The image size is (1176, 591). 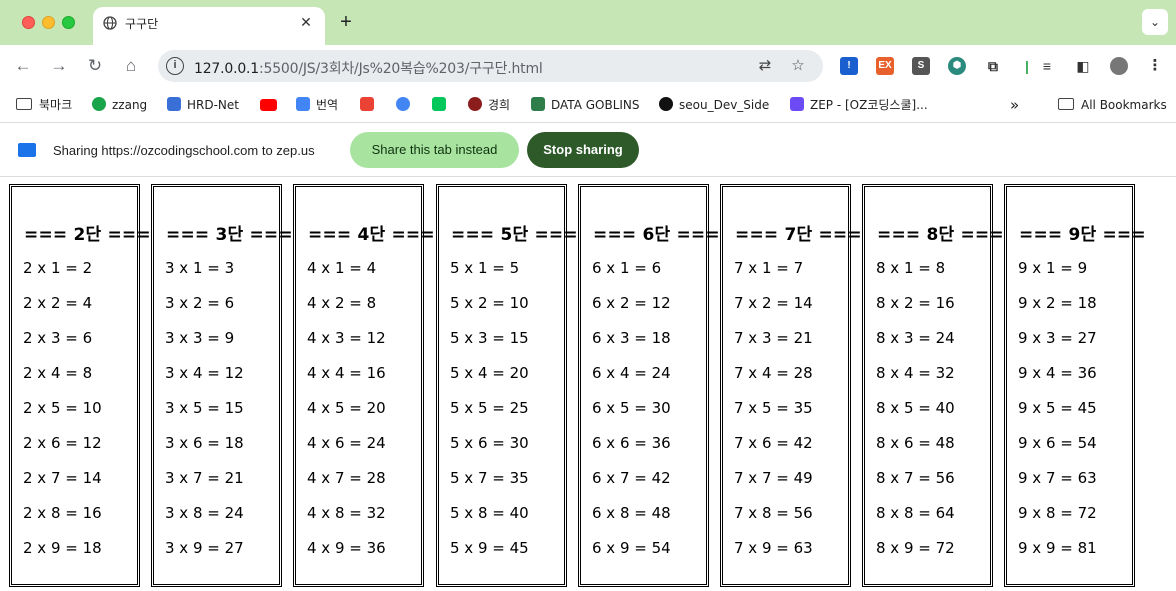 I want to click on bookmark-khu: 경희, so click(x=489, y=105).